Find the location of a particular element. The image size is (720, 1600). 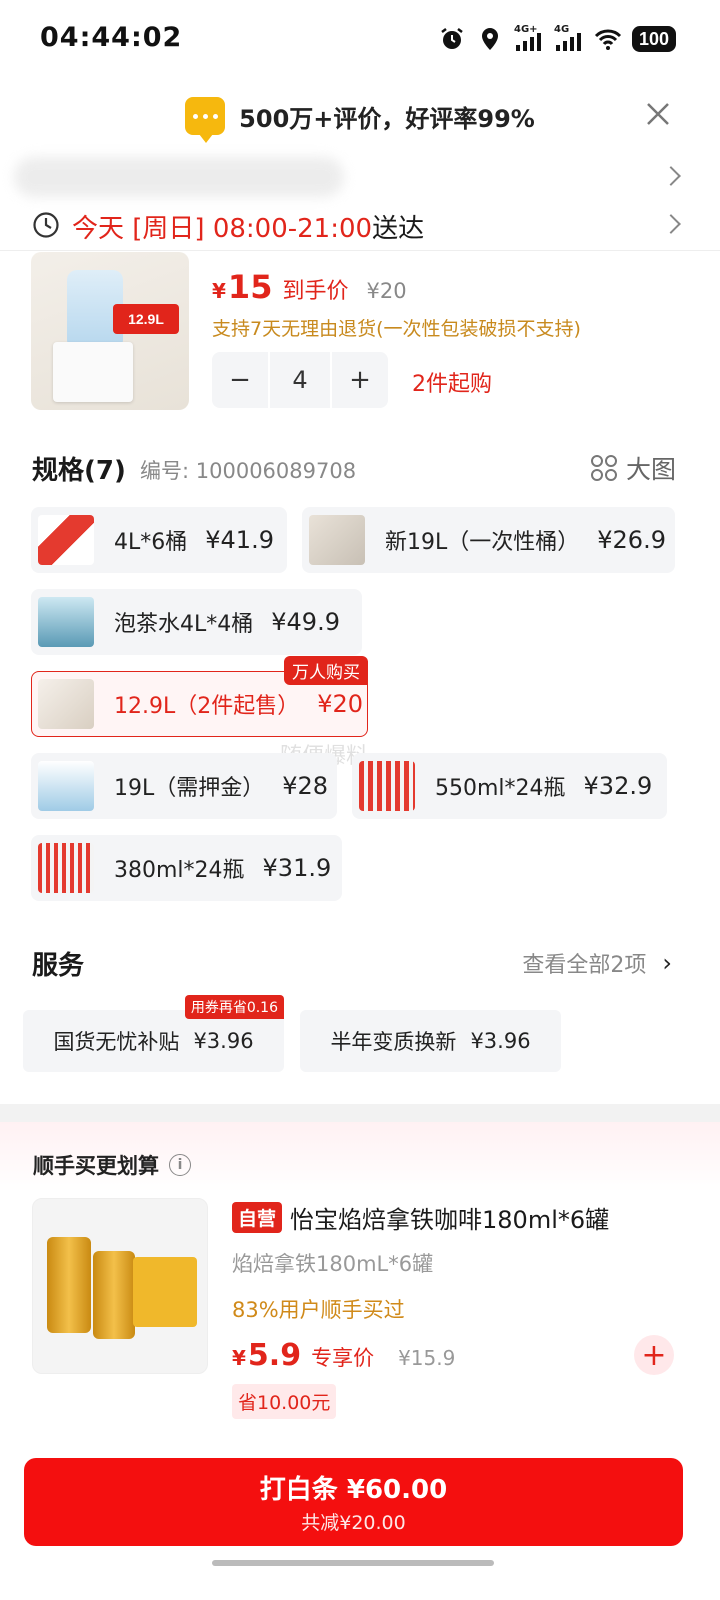

final-price-label: 到手价 is located at coordinates (315, 291).